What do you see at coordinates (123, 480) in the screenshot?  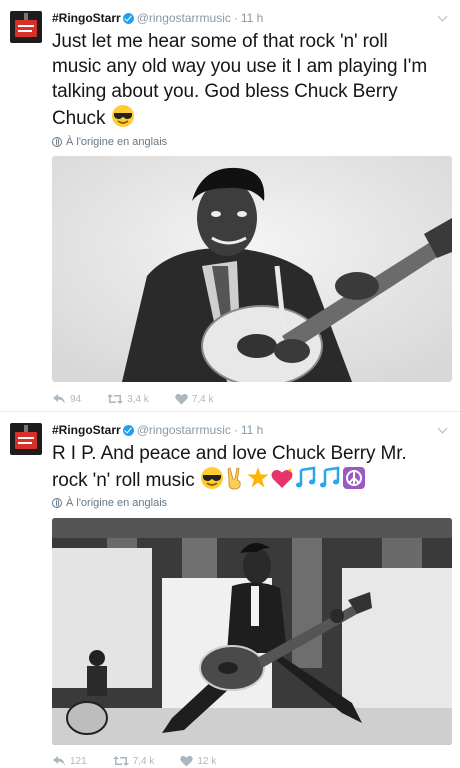 I see `tweet-text-line: rock 'n' roll music` at bounding box center [123, 480].